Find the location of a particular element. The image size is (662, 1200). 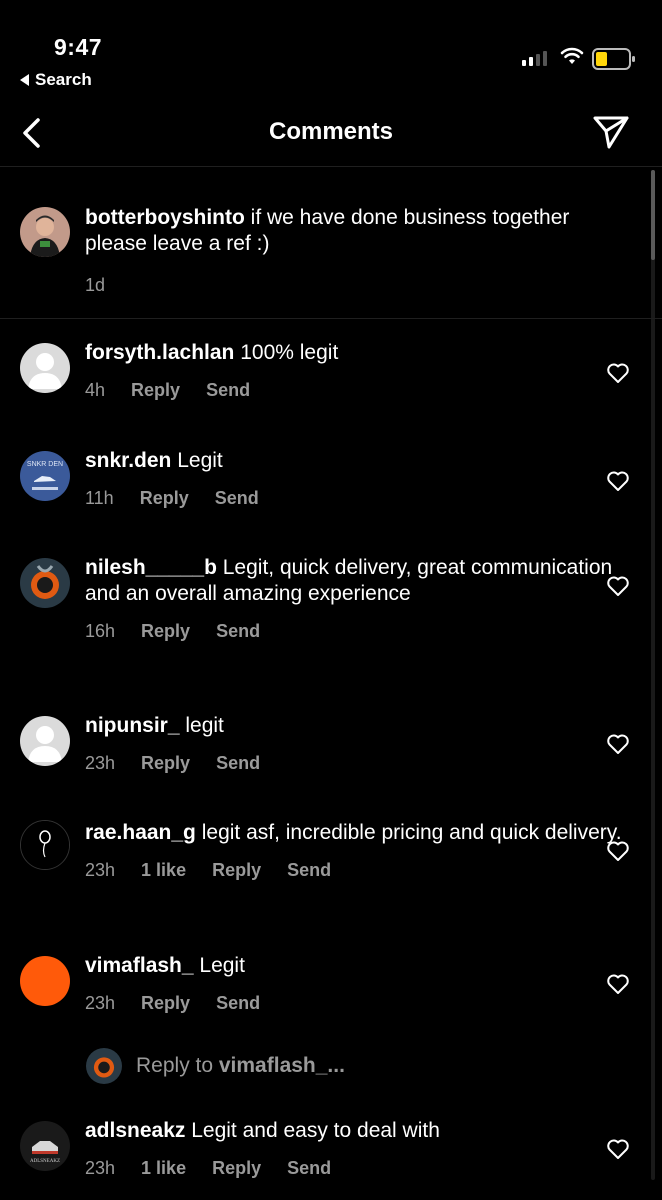

current-user-avatar-image is located at coordinates (104, 1066).